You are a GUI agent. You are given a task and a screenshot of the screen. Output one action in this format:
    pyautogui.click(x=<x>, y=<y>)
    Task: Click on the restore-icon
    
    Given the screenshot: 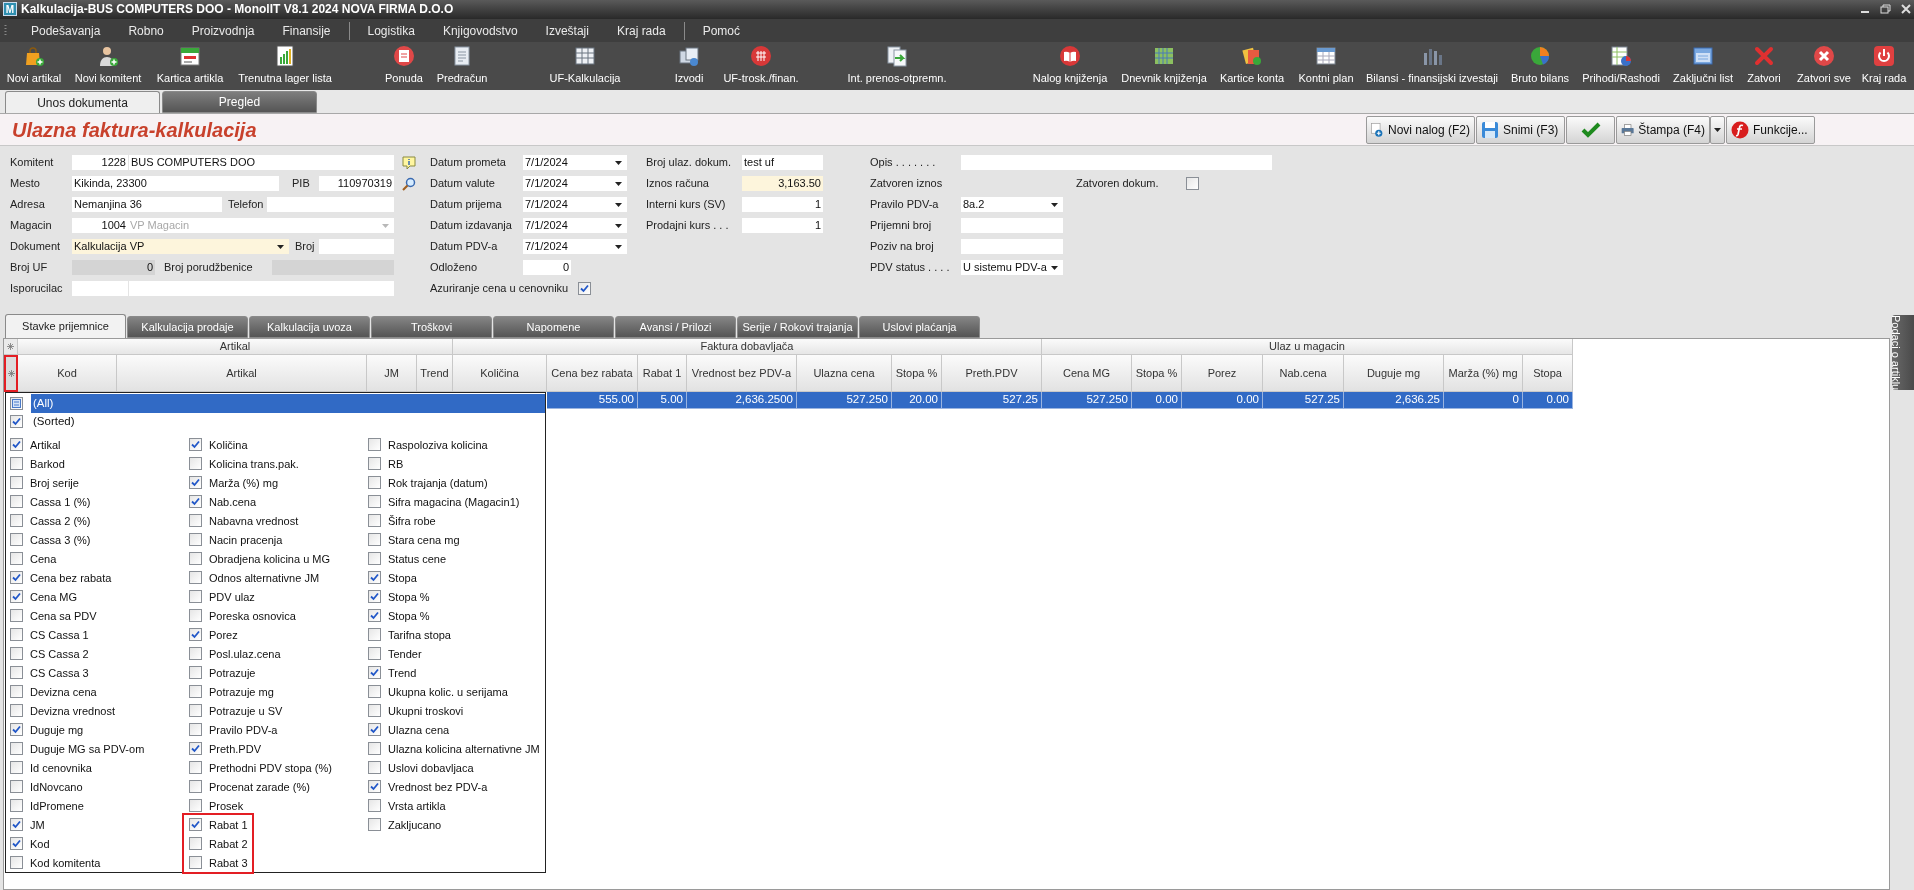 What is the action you would take?
    pyautogui.click(x=1885, y=9)
    